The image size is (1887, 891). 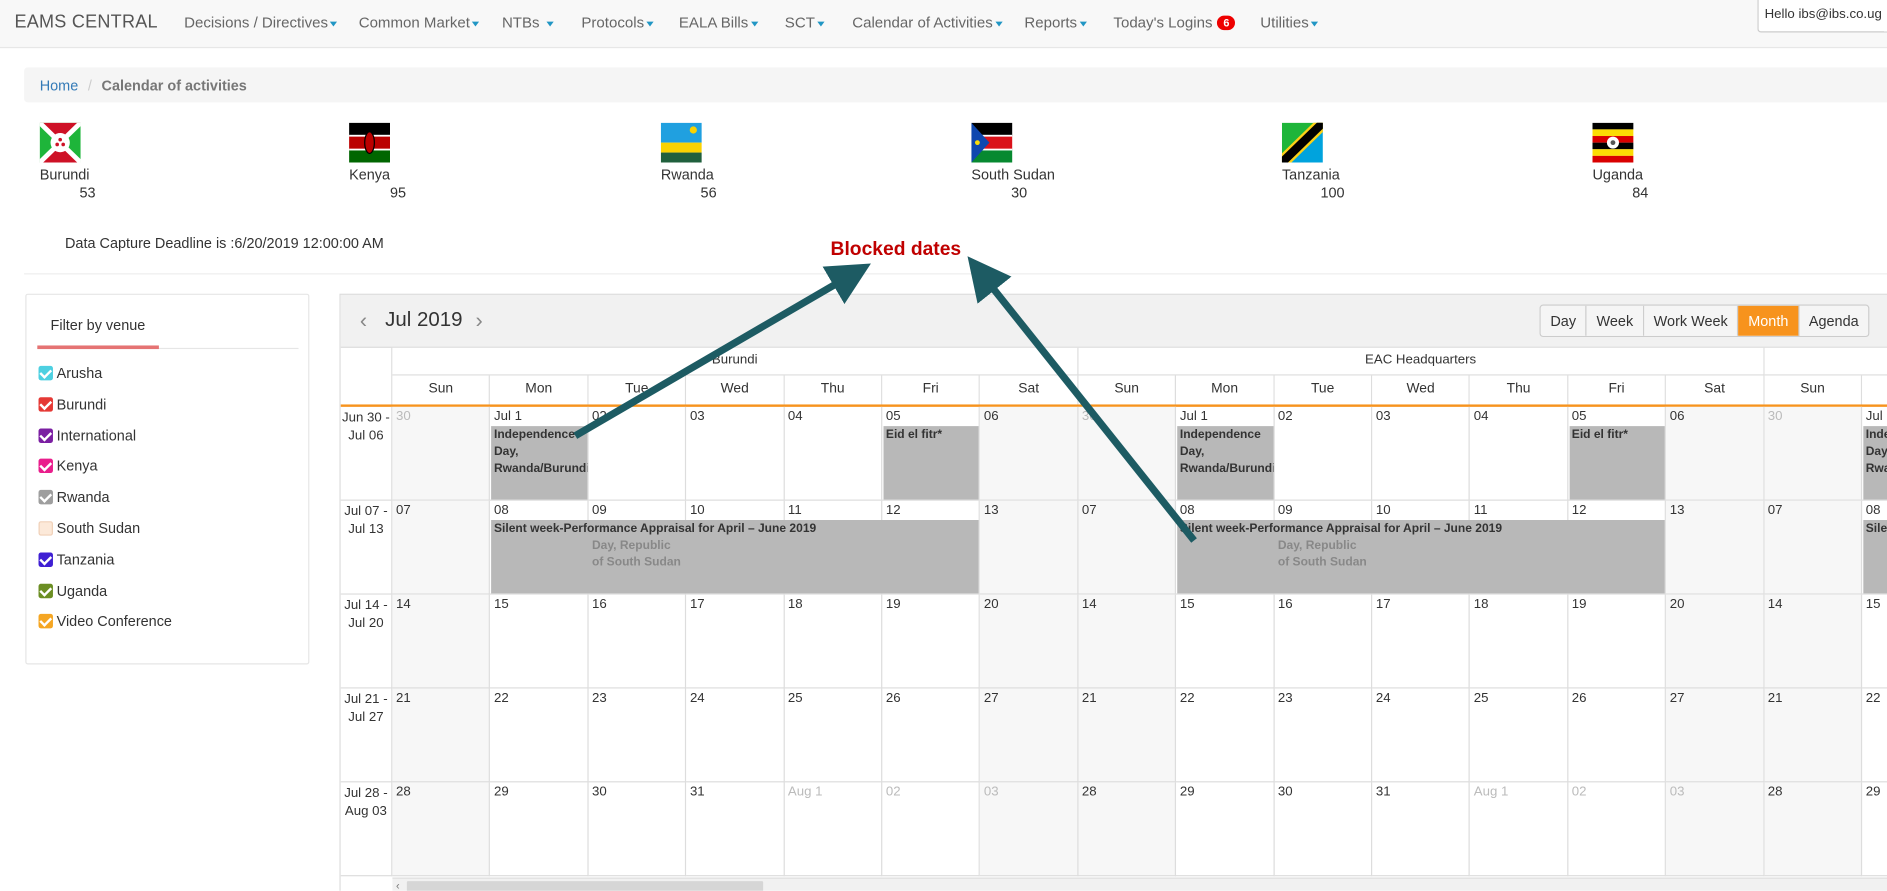 I want to click on filter-item-burundi: Burundi, so click(x=72, y=404).